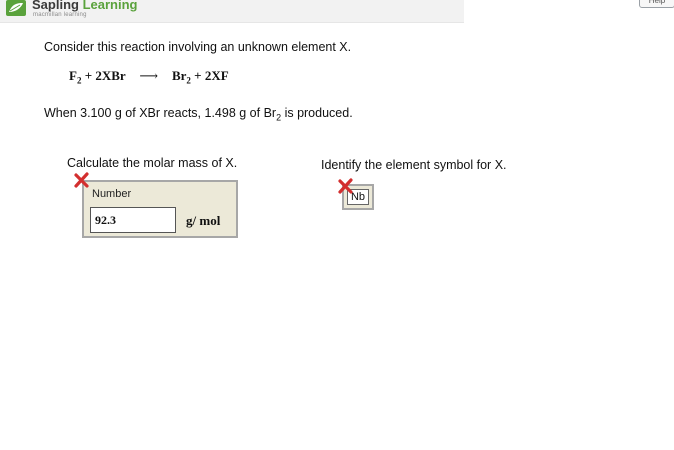  What do you see at coordinates (73, 75) in the screenshot?
I see `eq-reactant1: F` at bounding box center [73, 75].